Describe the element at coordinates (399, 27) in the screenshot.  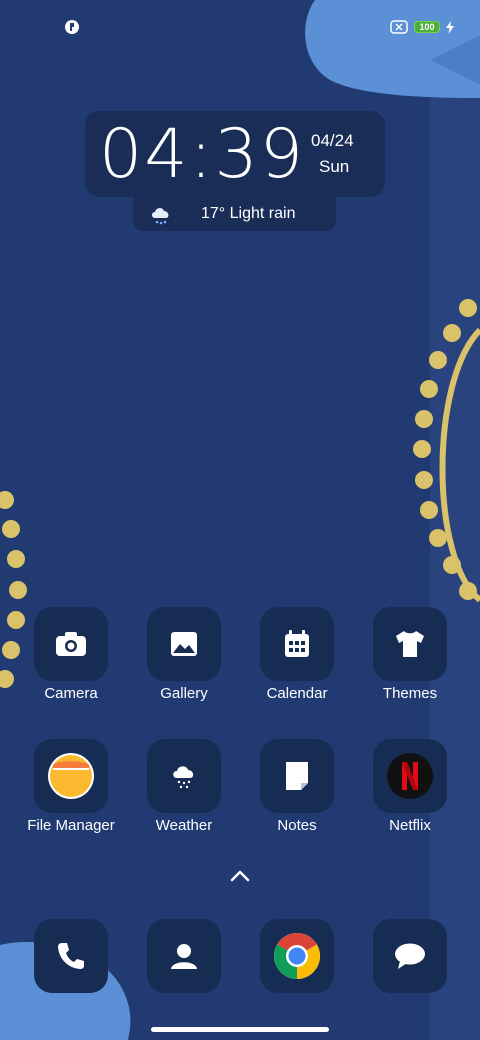
I see `no-sim-icon` at that location.